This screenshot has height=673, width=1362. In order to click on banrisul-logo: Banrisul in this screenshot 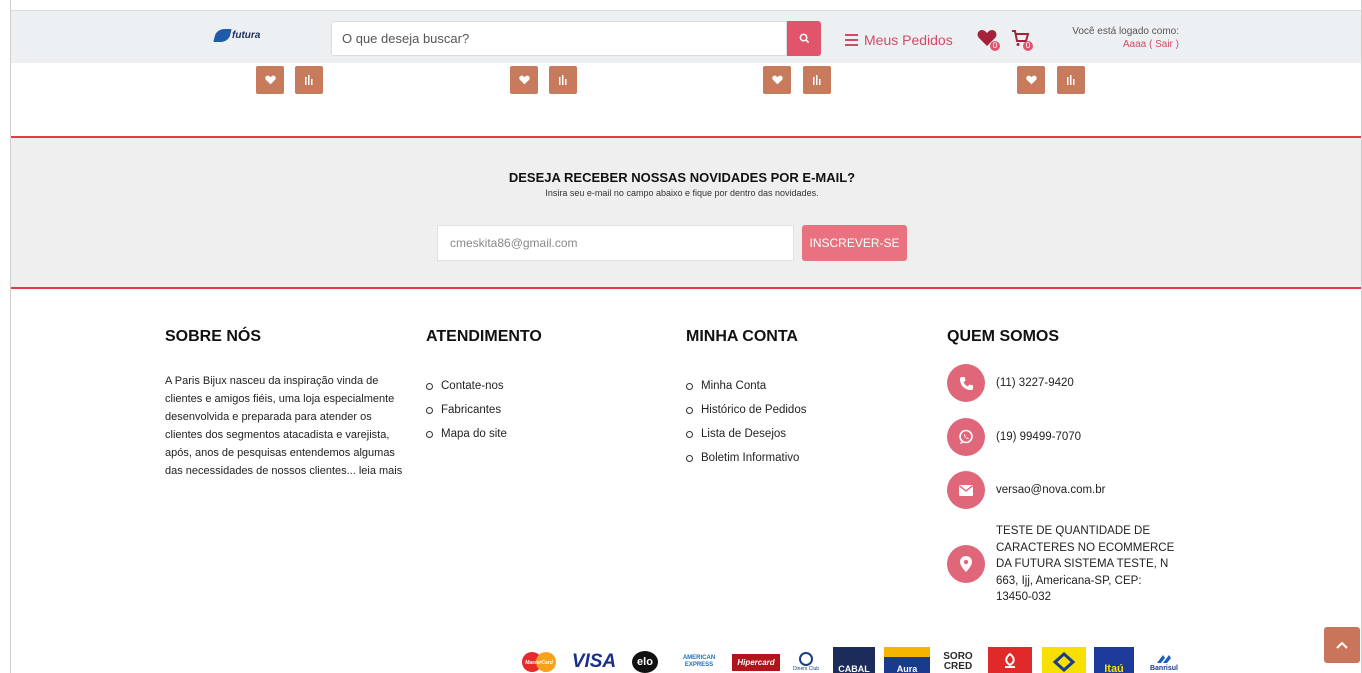, I will do `click(1164, 660)`.